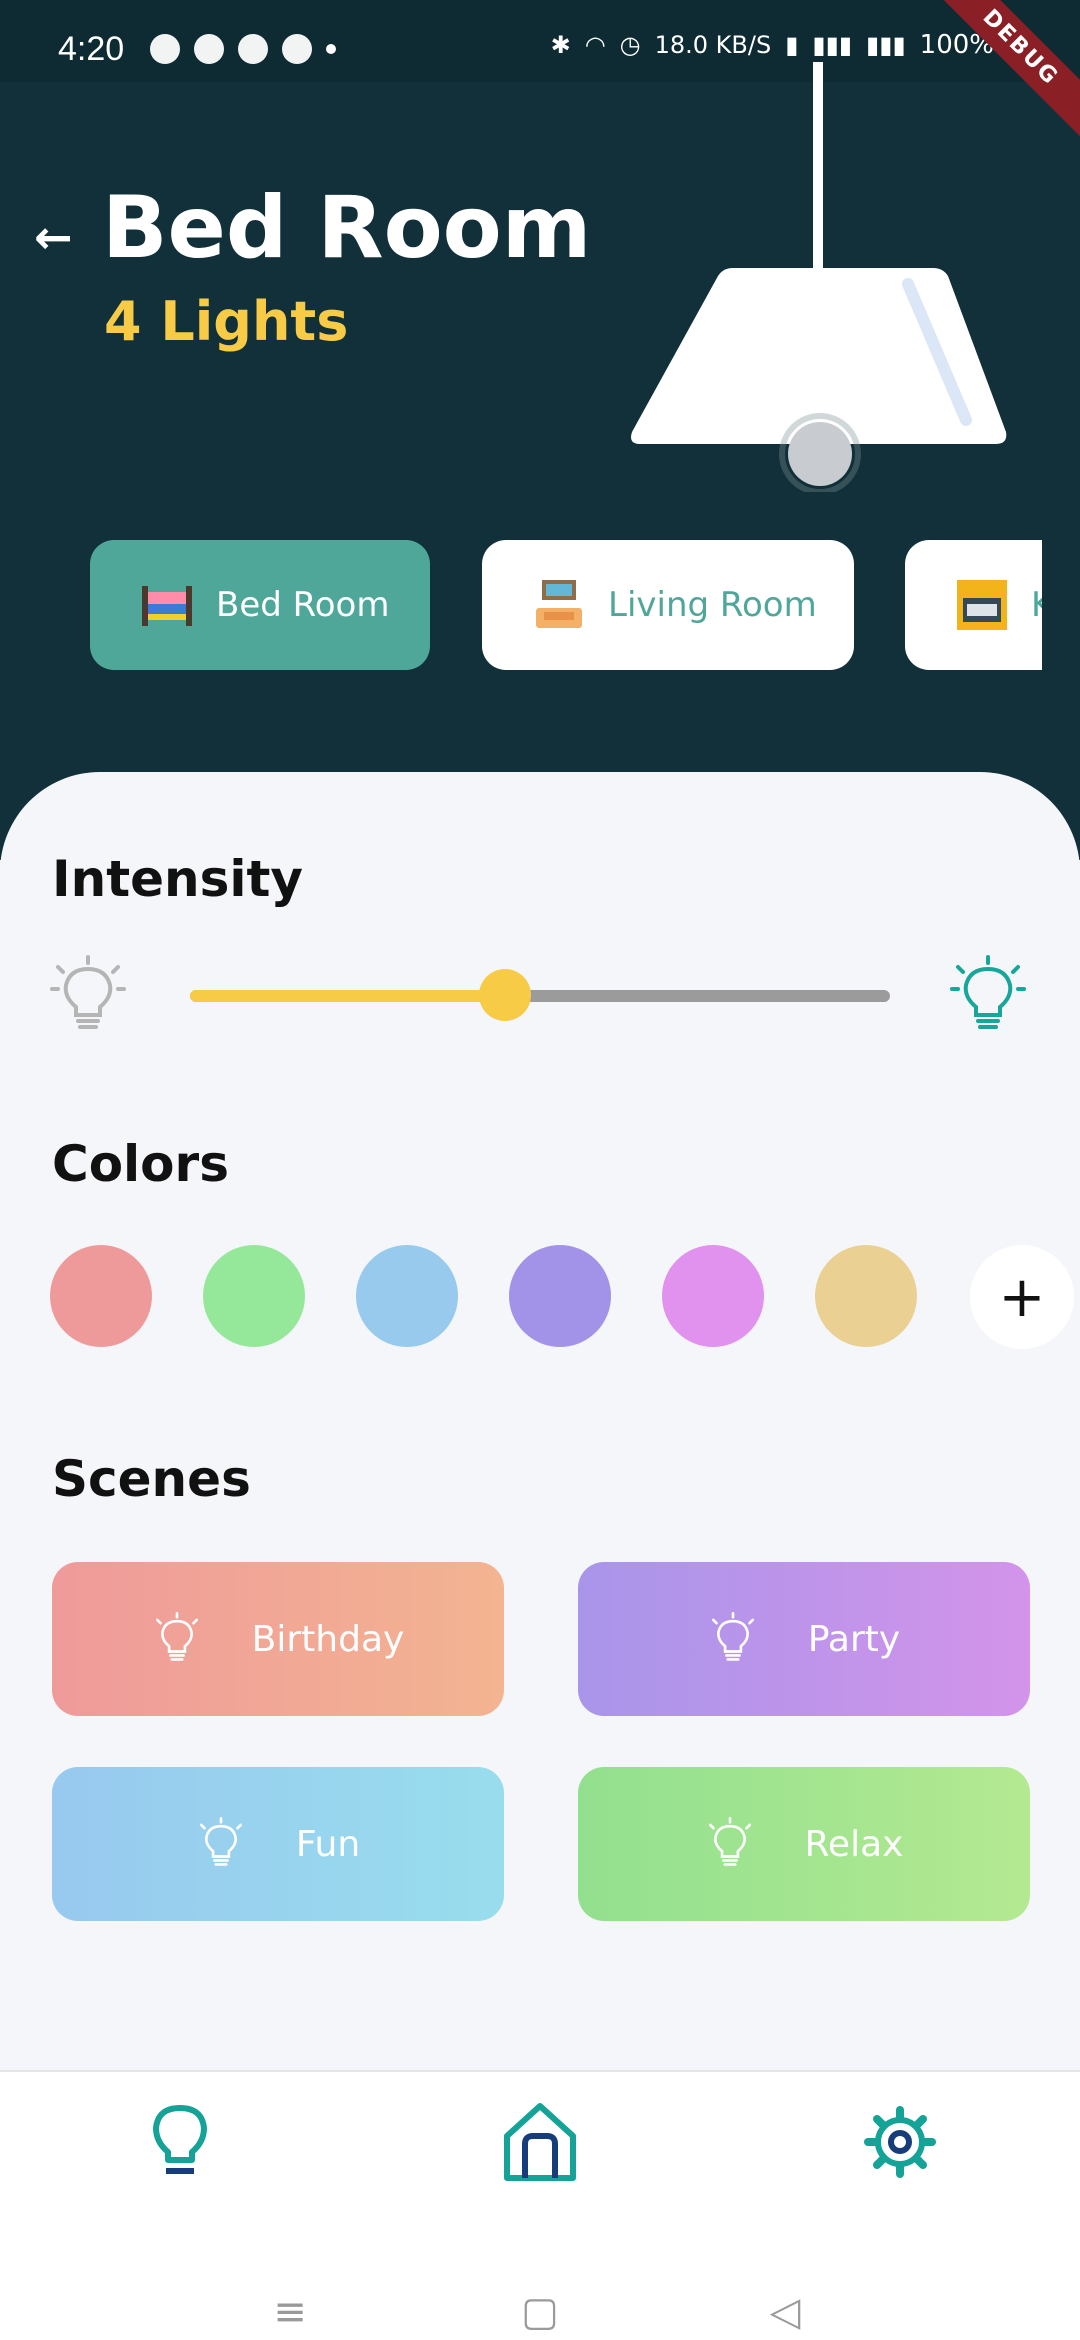 This screenshot has height=2340, width=1080. I want to click on intensity-slider, so click(540, 995).